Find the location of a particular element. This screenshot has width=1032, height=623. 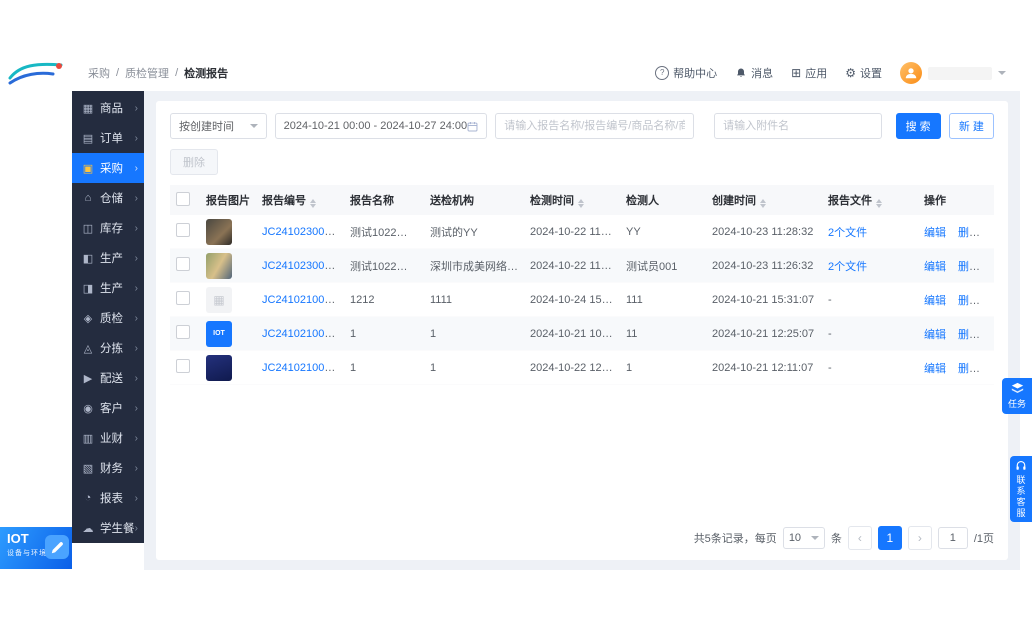

col-actions: 操作 is located at coordinates (956, 200).